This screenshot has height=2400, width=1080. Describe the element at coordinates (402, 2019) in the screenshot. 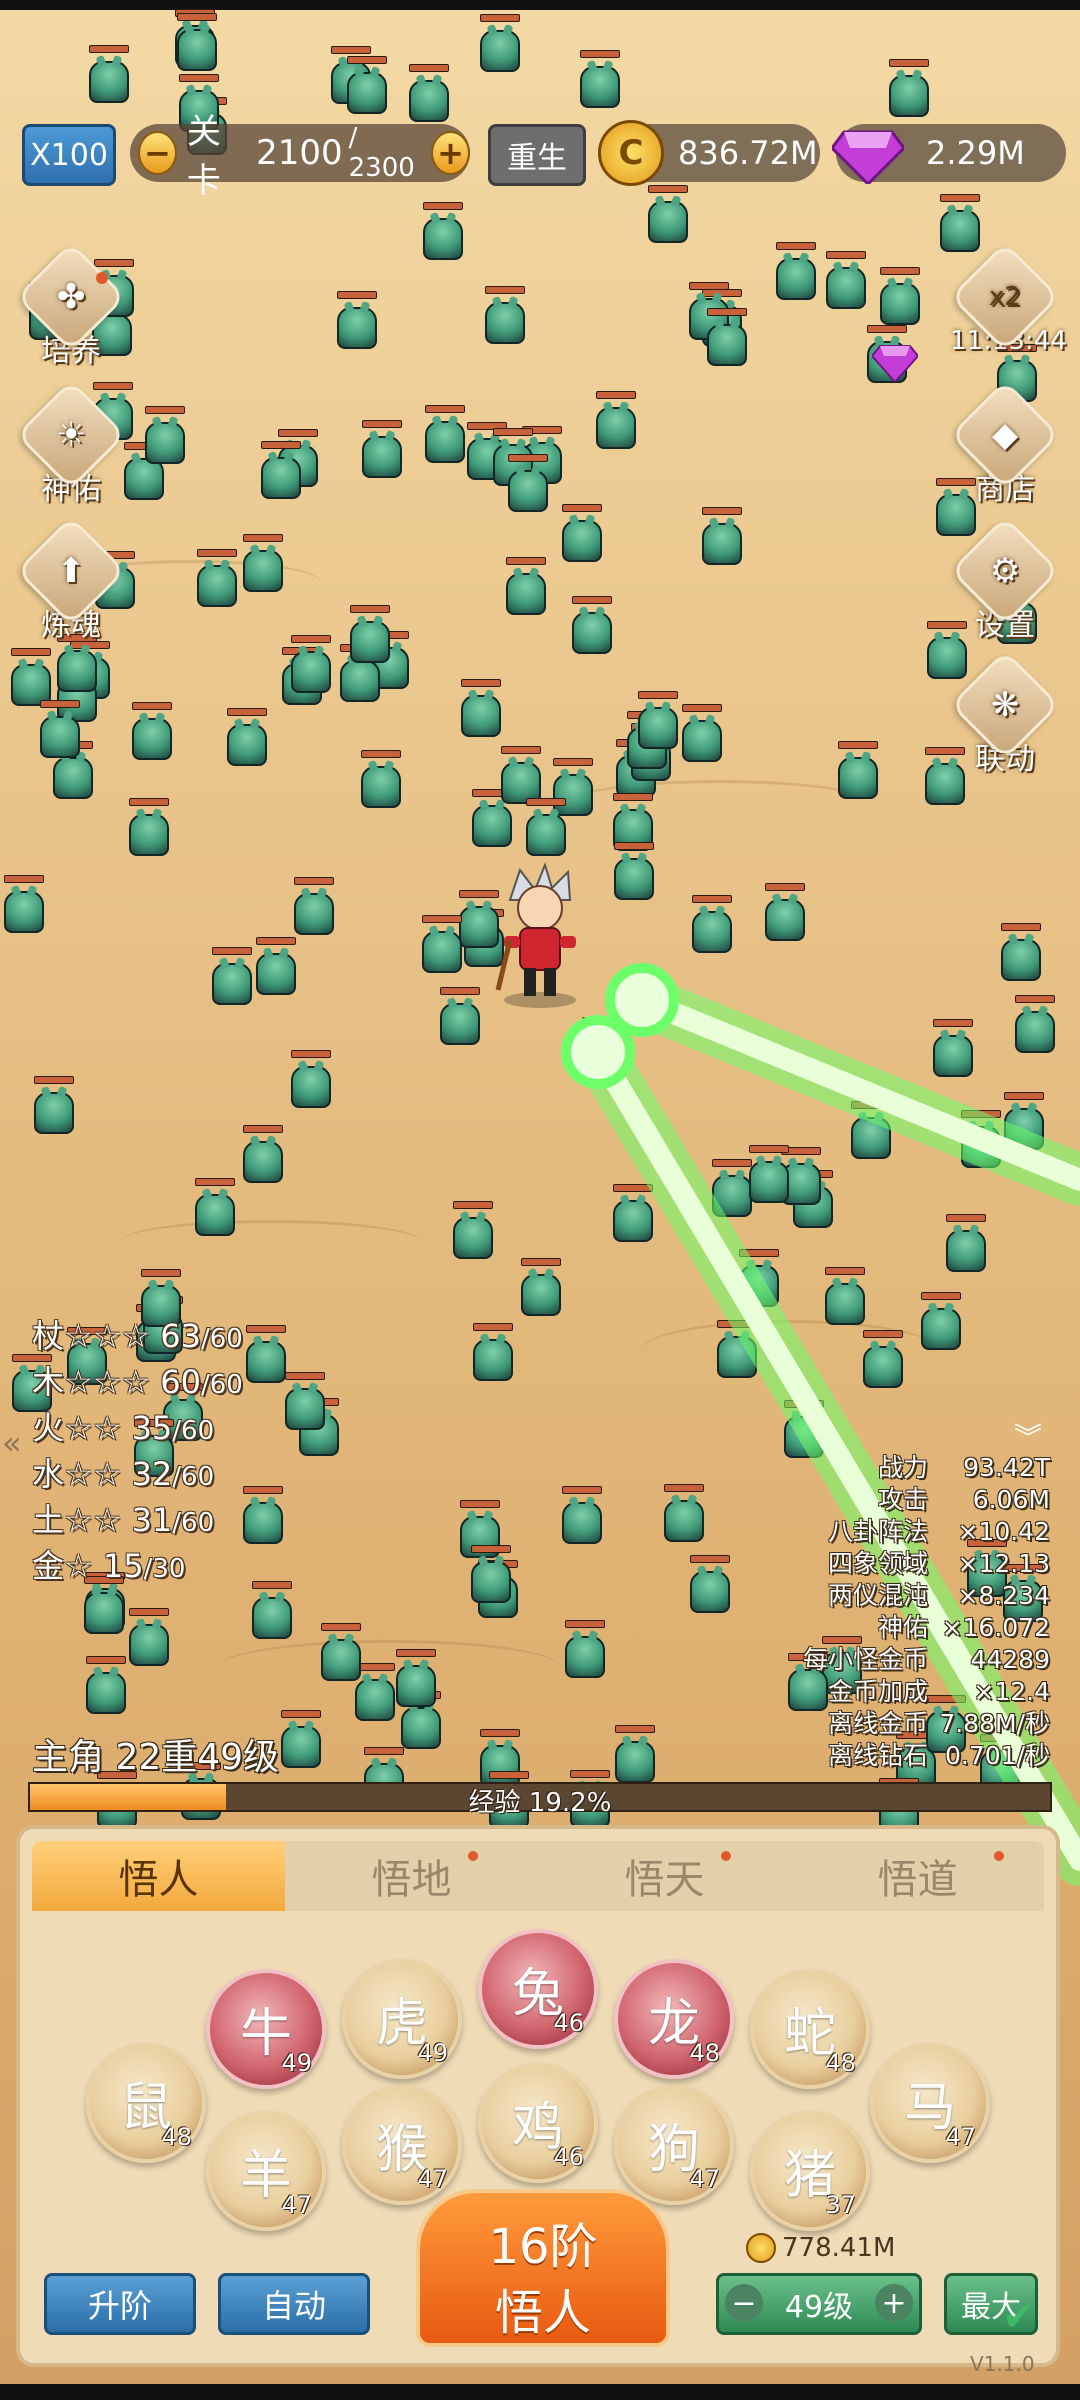

I see `zodiac-tiger: 虎 49` at that location.